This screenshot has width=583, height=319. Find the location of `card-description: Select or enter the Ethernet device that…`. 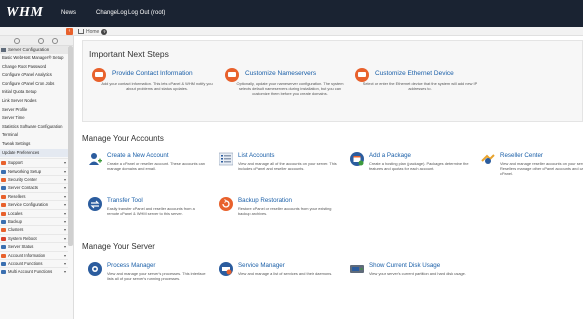

card-description: Select or enter the Ethernet device that… is located at coordinates (420, 86).